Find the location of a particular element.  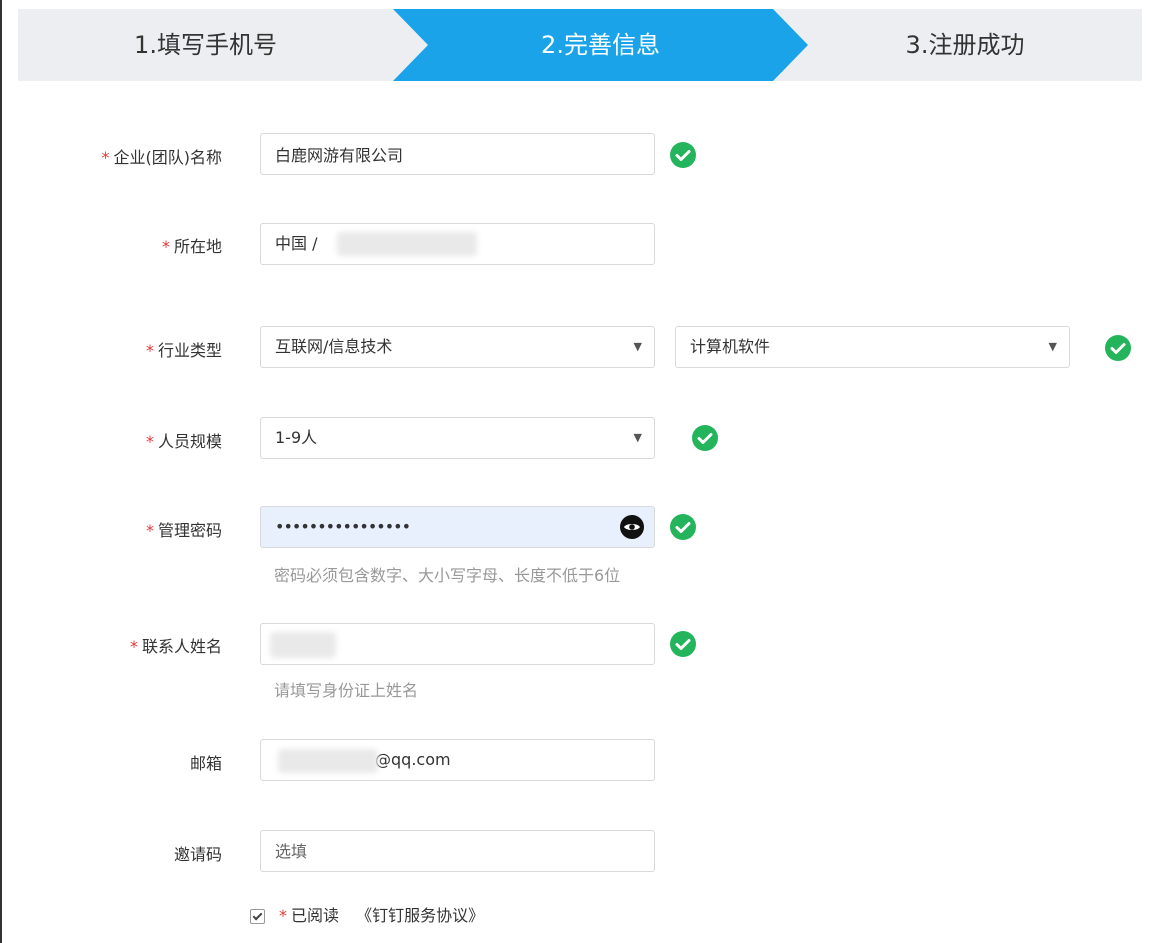

agreement-row: * 已阅读 《钉钉服务协议》 is located at coordinates (367, 914).